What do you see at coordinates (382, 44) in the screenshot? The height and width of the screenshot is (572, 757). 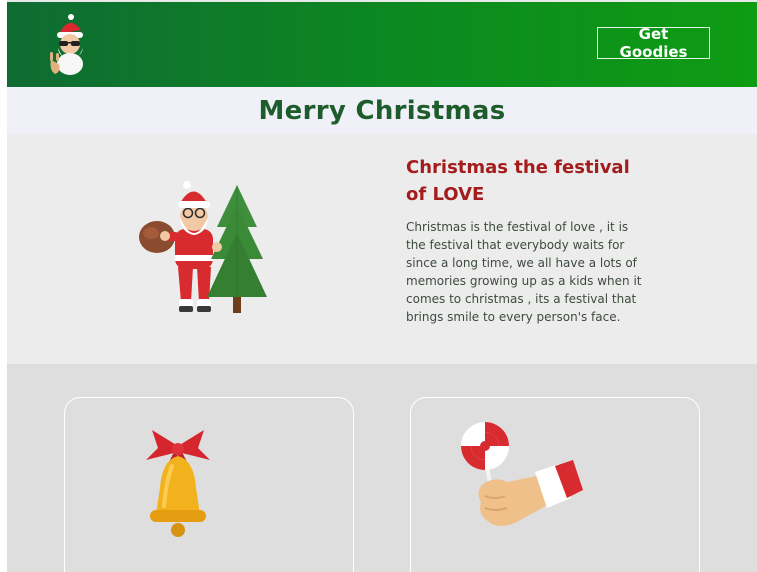 I see `navbar: Get Goodies` at bounding box center [382, 44].